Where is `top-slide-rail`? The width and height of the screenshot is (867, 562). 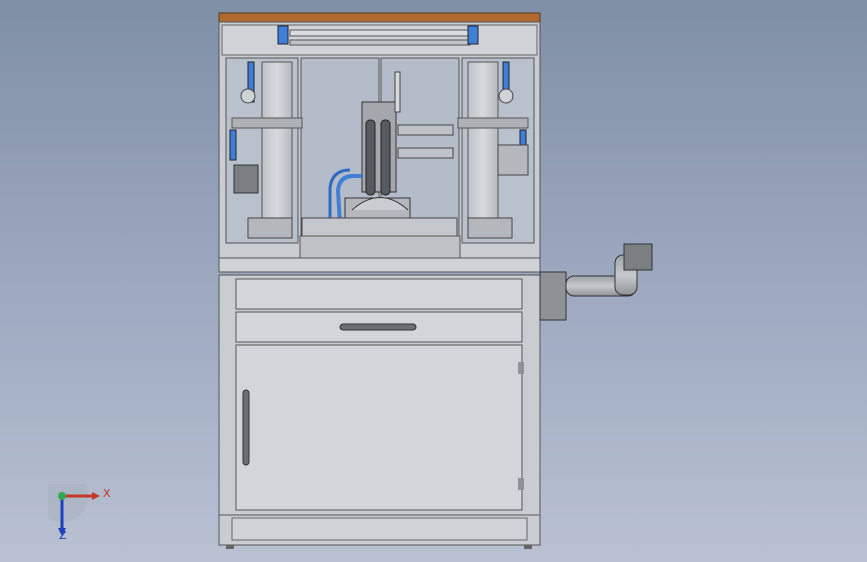 top-slide-rail is located at coordinates (380, 33).